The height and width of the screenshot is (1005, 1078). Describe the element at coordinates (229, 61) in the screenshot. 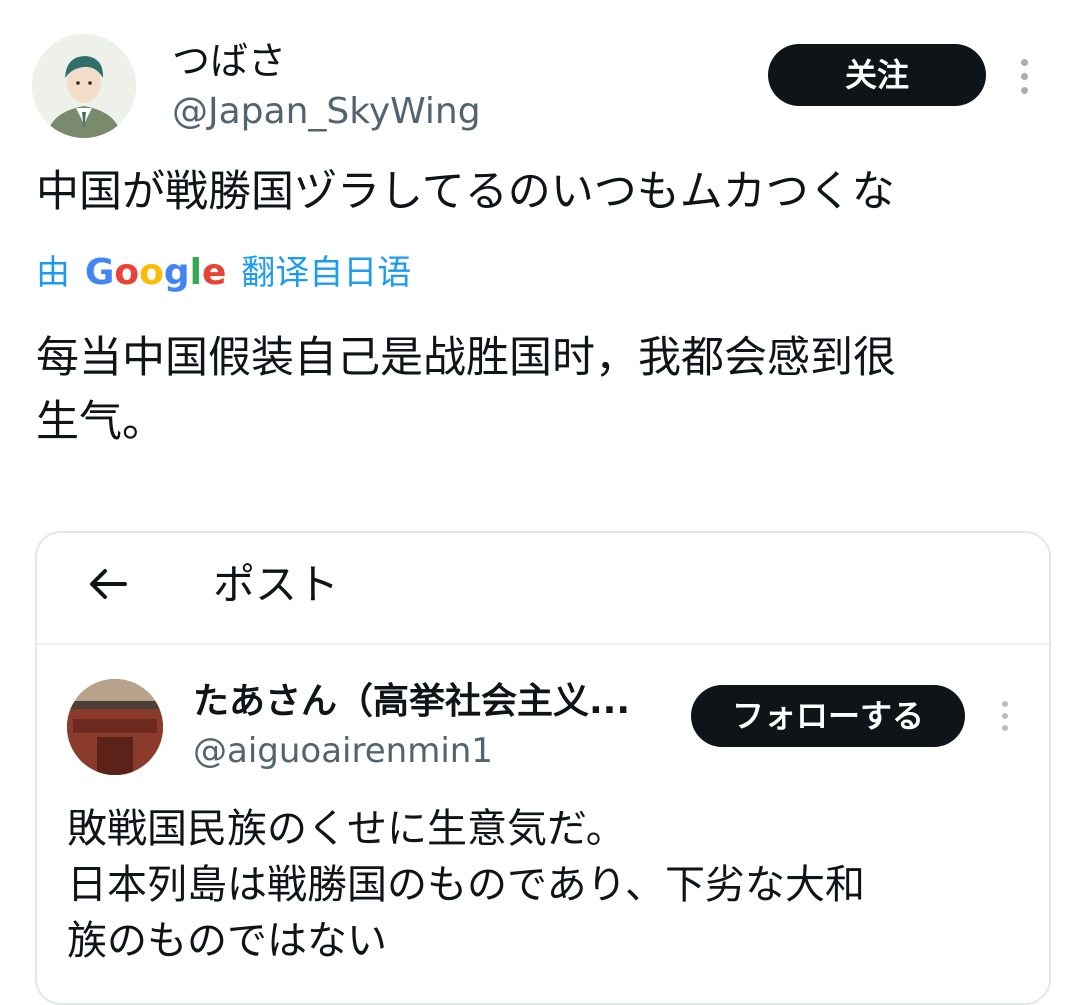

I see `author-display-name: つばさ` at that location.